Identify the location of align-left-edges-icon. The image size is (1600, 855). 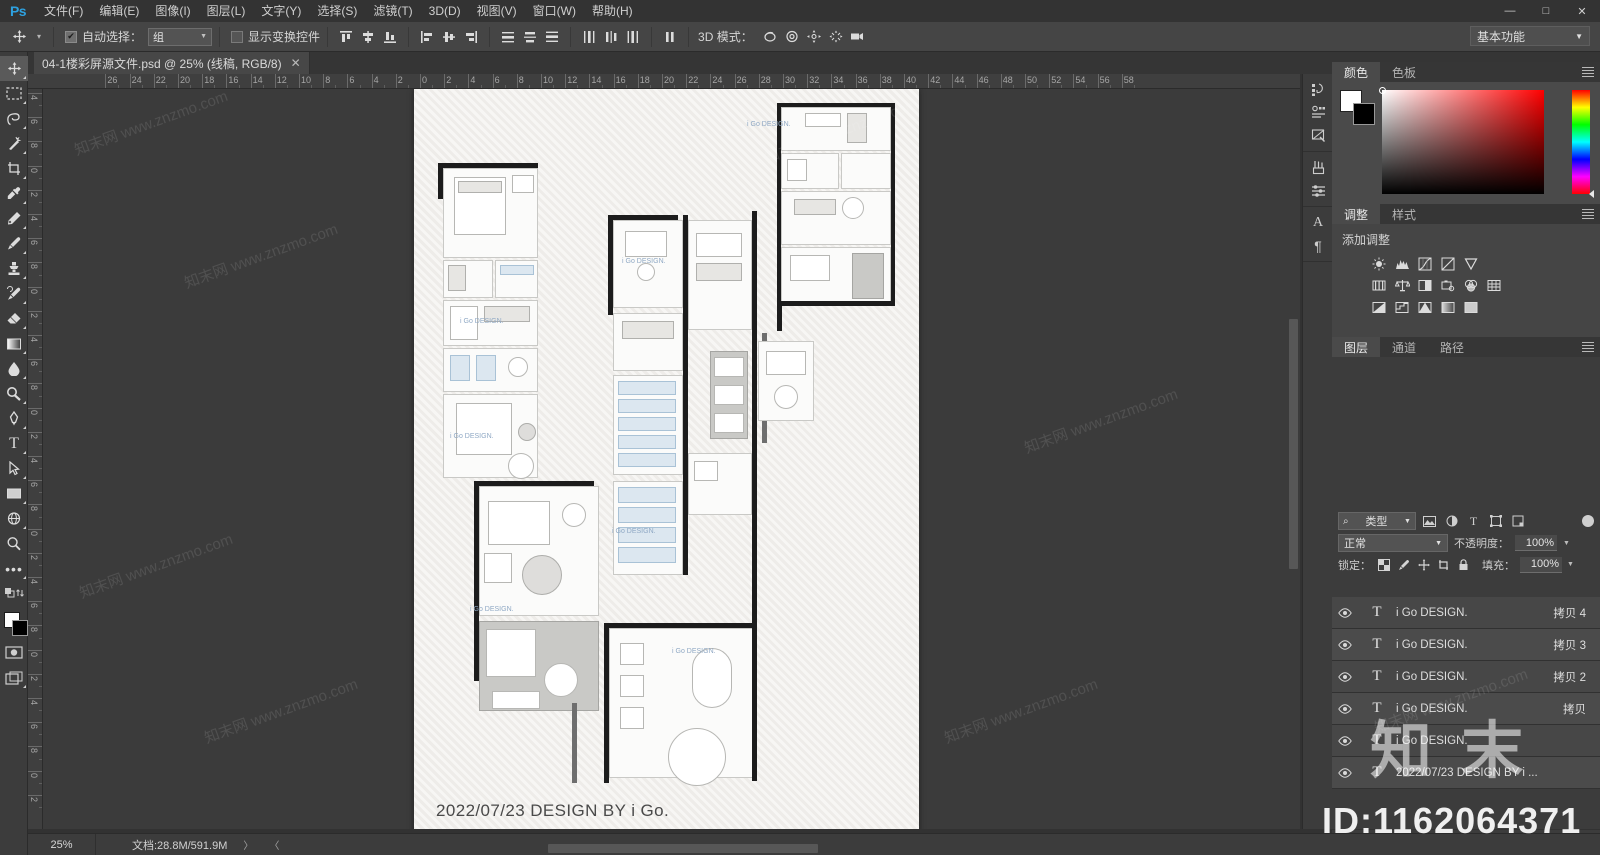
(427, 37).